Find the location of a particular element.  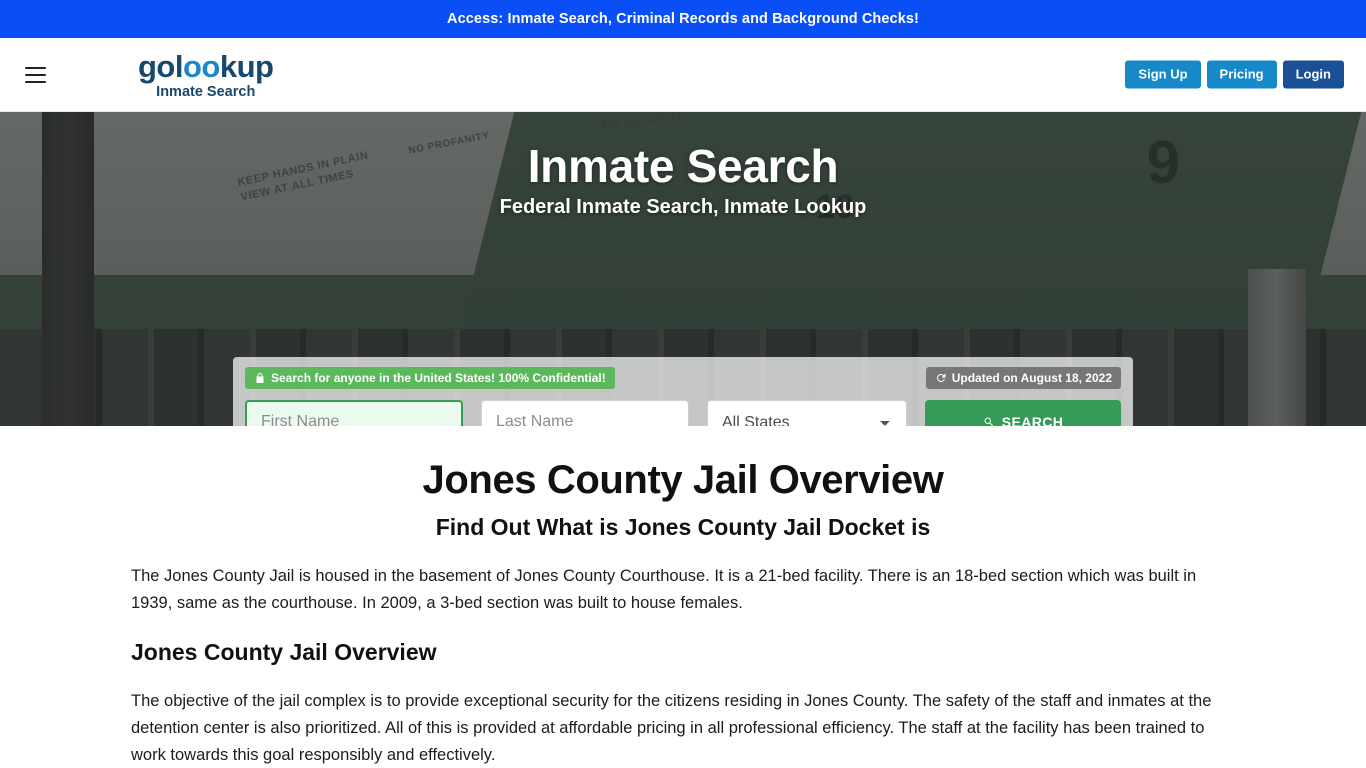

brand-part-oo: oo is located at coordinates (201, 66).